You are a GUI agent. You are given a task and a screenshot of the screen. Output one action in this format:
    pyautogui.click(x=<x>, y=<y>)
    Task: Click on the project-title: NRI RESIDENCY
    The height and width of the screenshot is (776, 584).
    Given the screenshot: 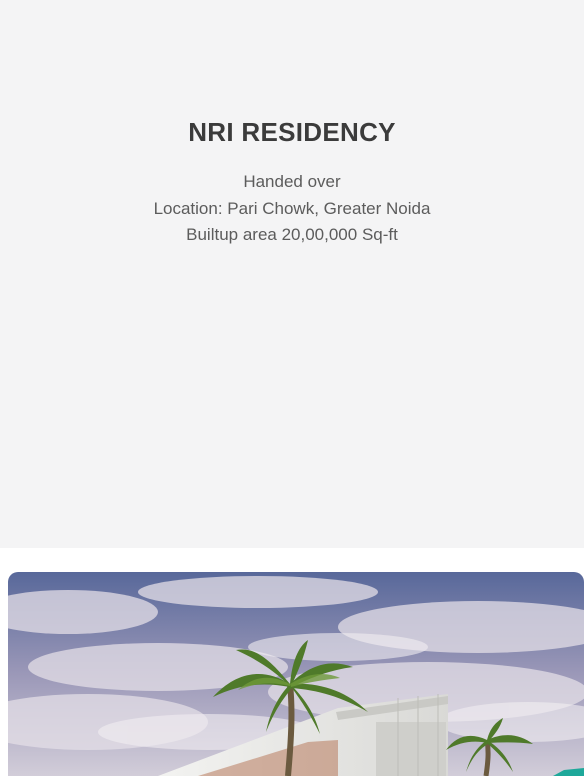 What is the action you would take?
    pyautogui.click(x=292, y=132)
    